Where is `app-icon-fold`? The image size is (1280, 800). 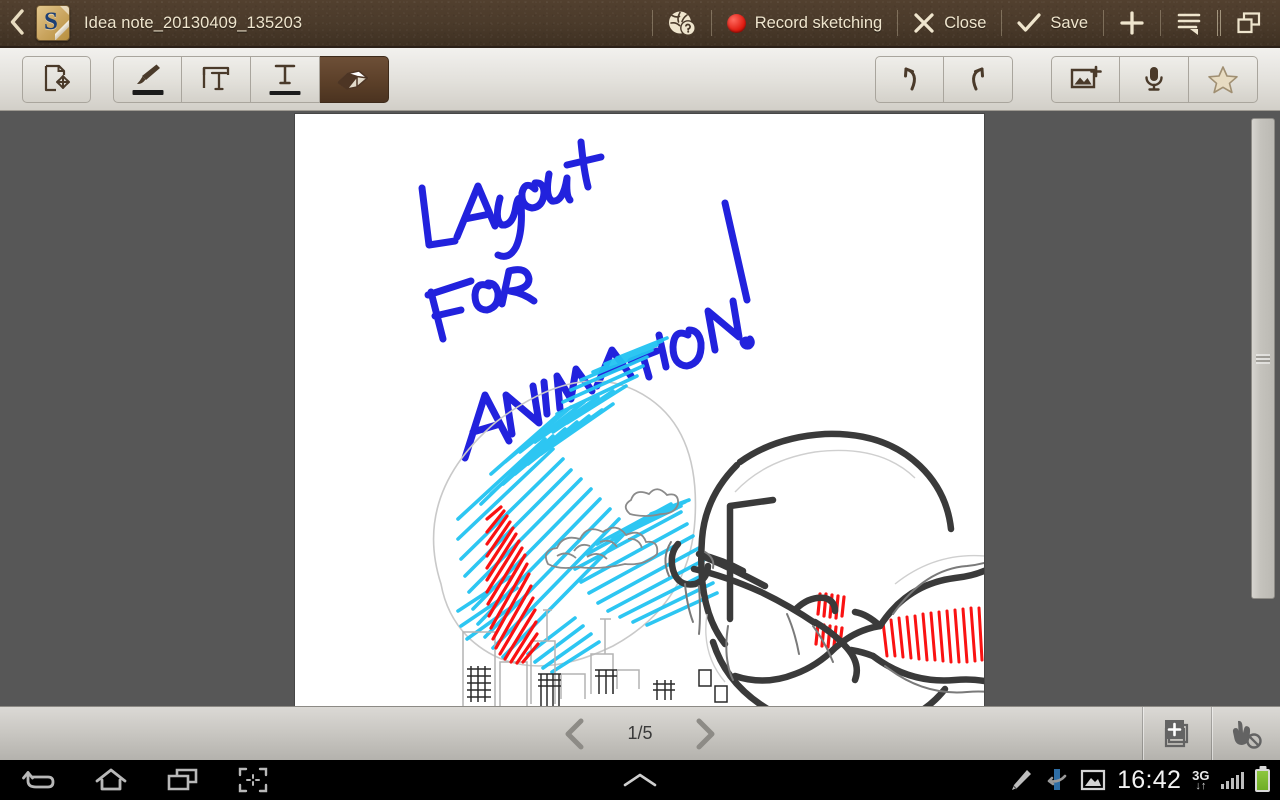 app-icon-fold is located at coordinates (64, 10).